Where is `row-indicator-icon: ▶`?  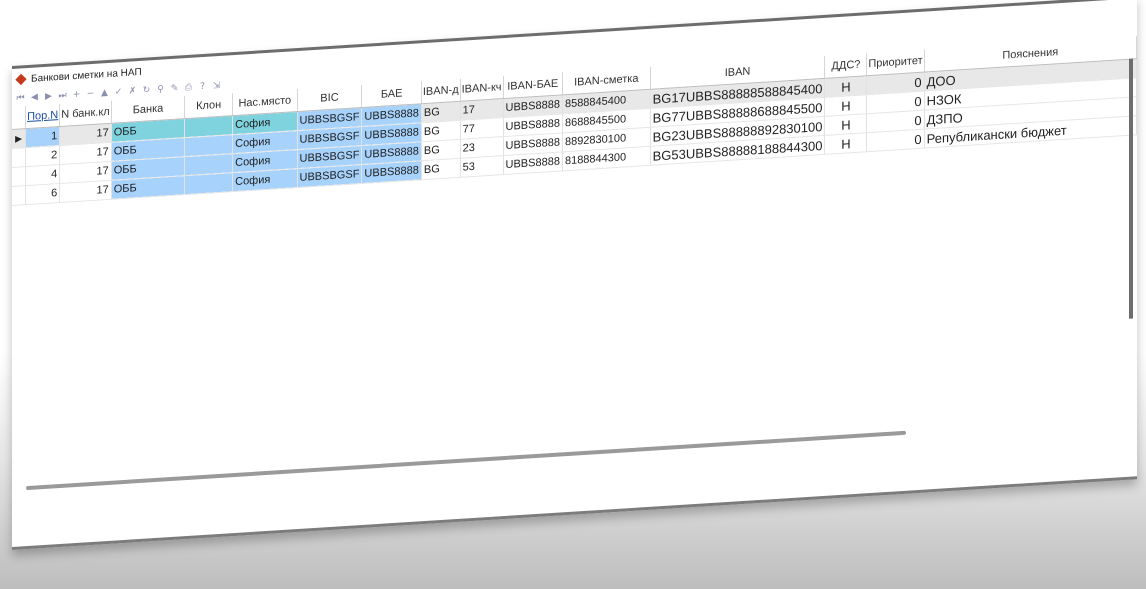
row-indicator-icon: ▶ is located at coordinates (19, 138).